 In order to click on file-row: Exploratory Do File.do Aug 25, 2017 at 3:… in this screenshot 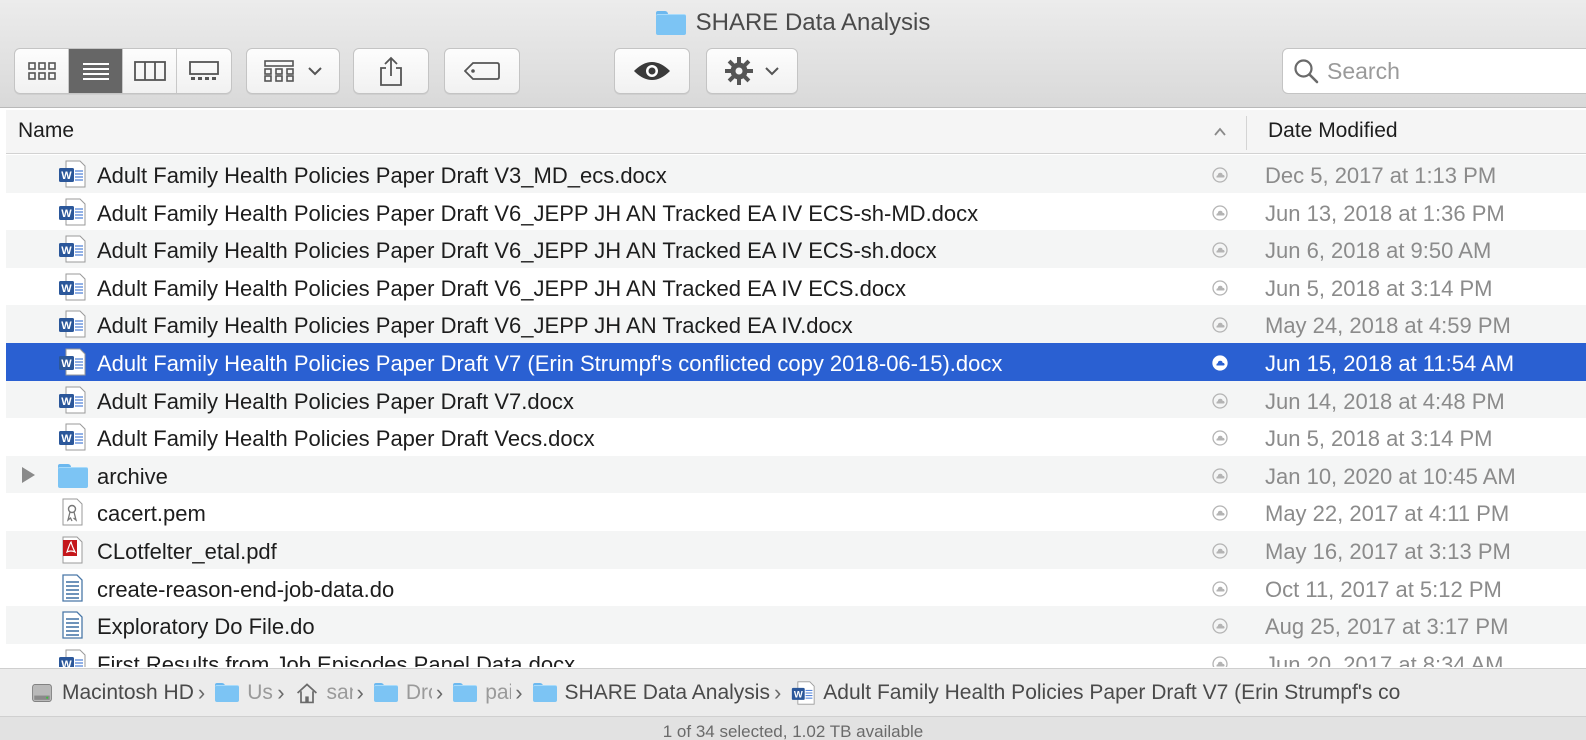, I will do `click(796, 625)`.